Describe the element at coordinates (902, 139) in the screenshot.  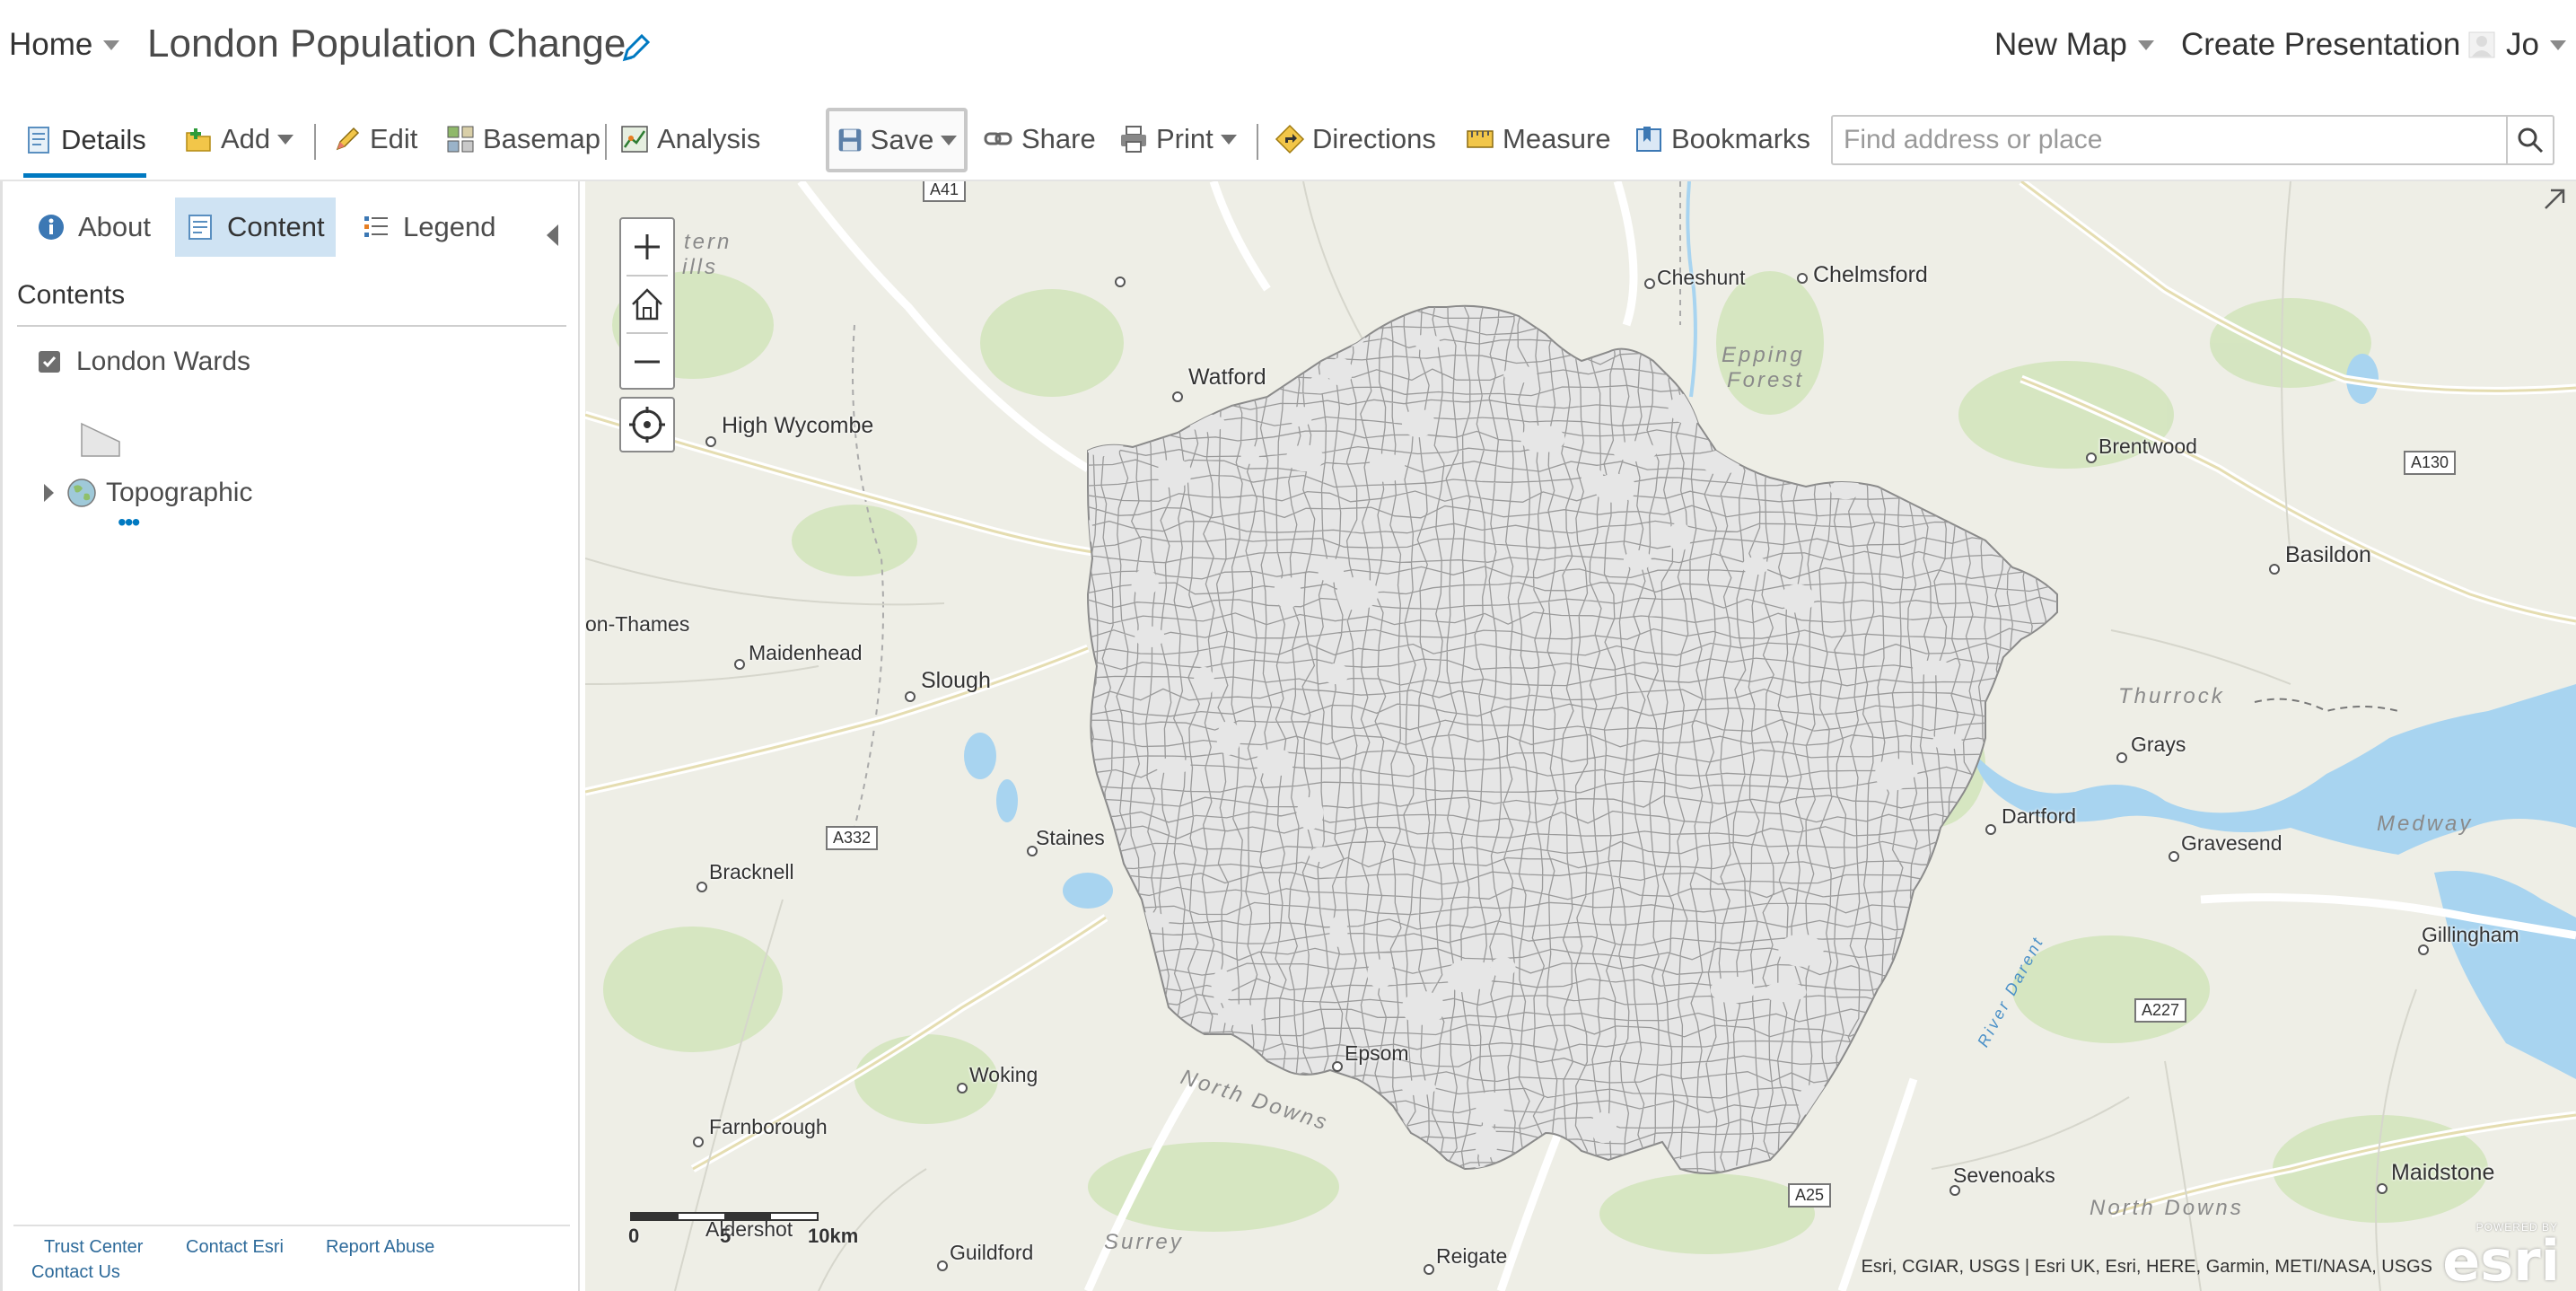
I see `save-label: Save` at that location.